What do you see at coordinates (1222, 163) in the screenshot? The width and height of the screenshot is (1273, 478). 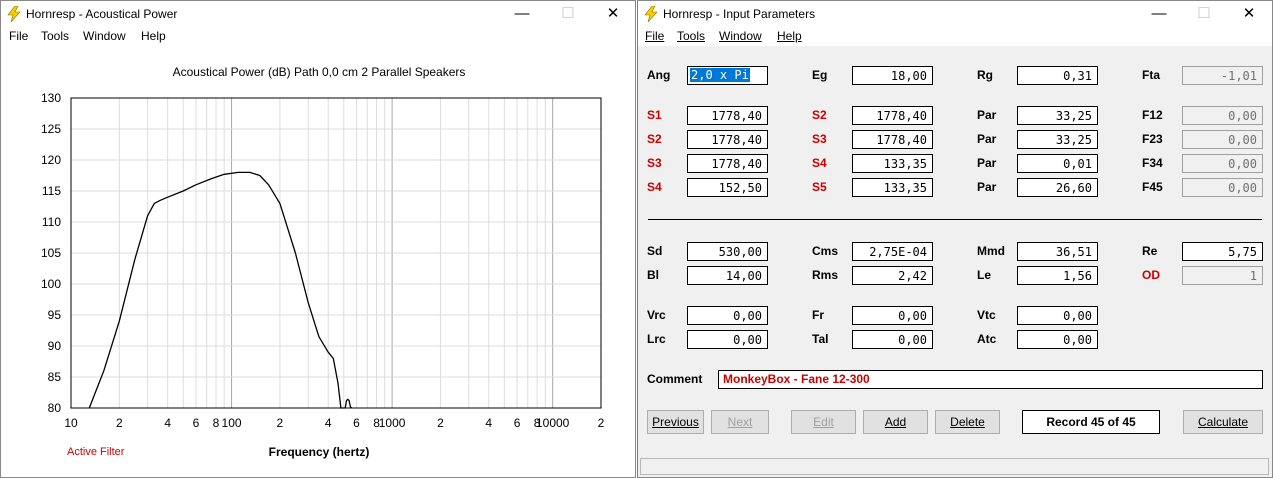 I see `field-f34: 0,00` at bounding box center [1222, 163].